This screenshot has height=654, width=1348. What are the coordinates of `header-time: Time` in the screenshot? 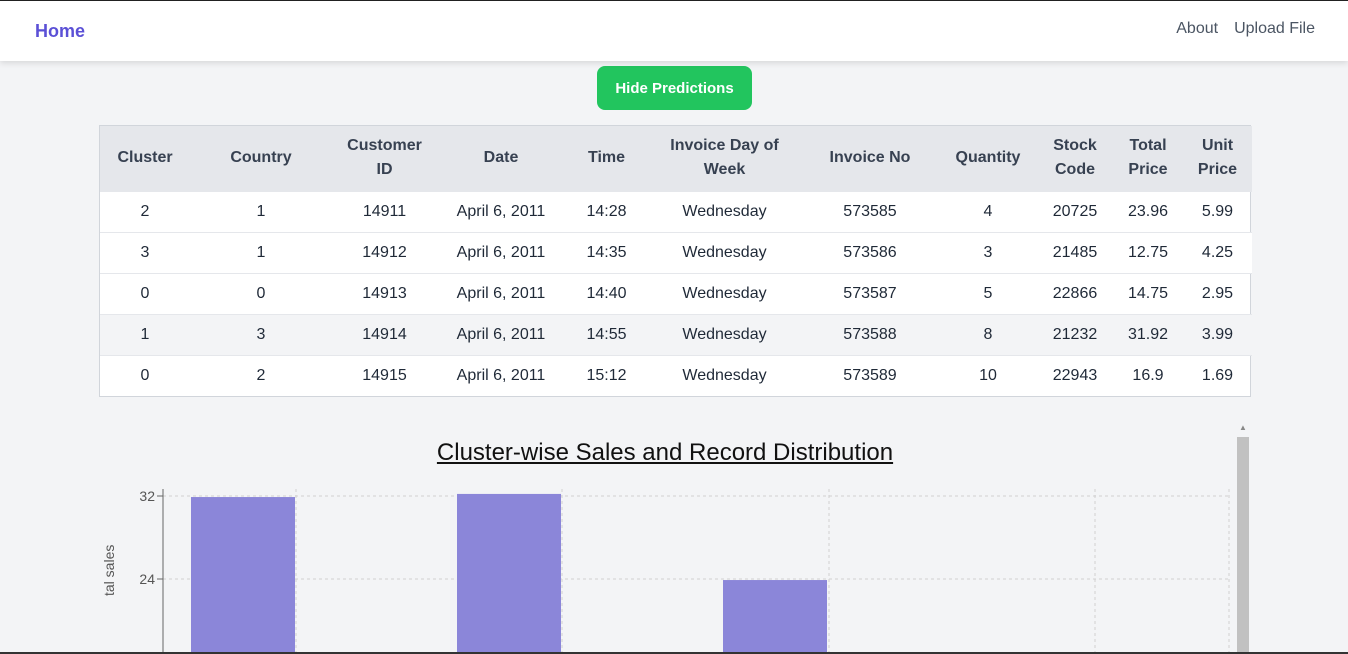 It's located at (606, 158).